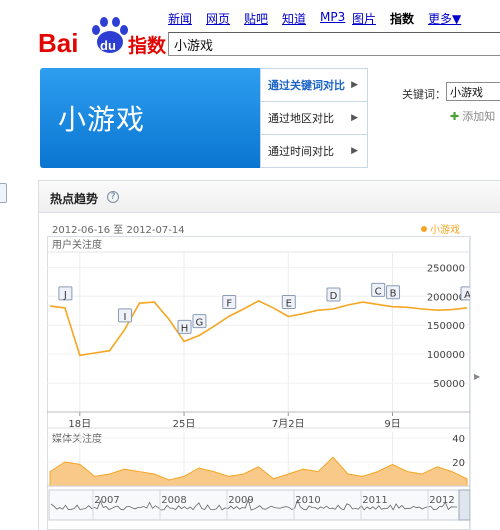 This screenshot has height=530, width=500. I want to click on keyword-input, so click(473, 91).